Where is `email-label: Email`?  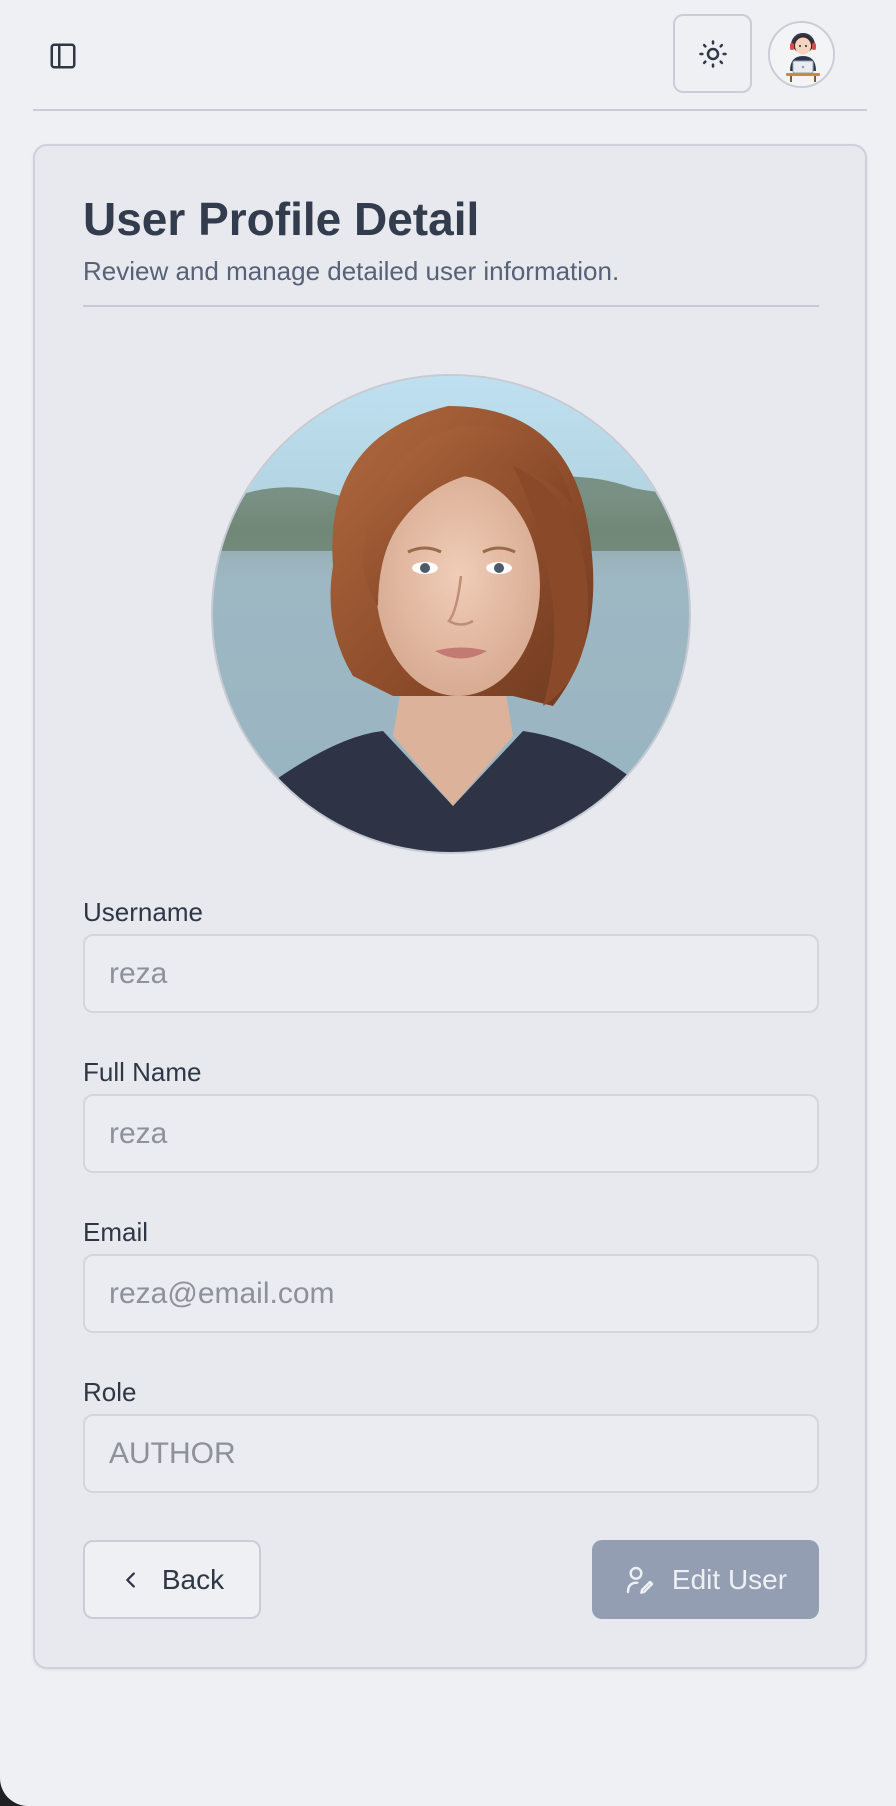
email-label: Email is located at coordinates (116, 1232).